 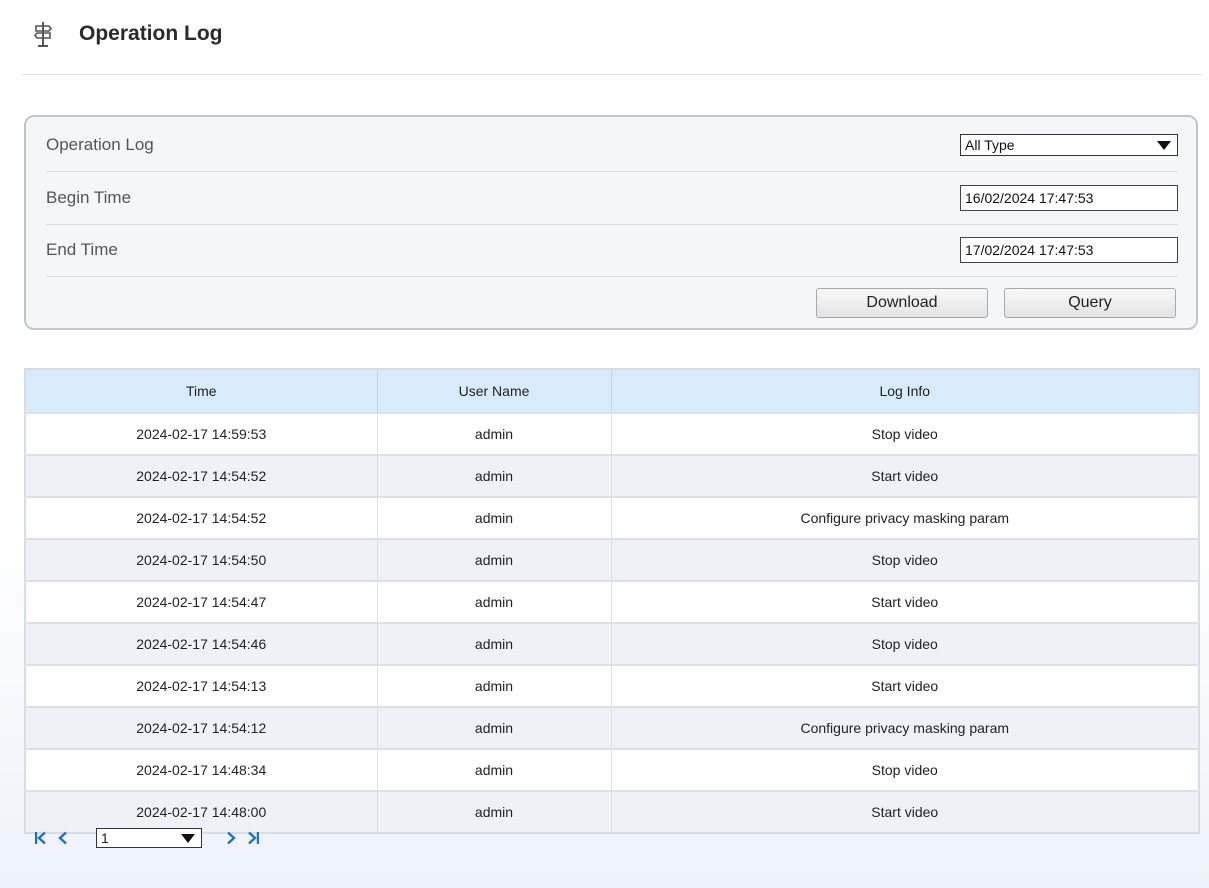 I want to click on begin-time-row: Begin Time, so click(x=612, y=198).